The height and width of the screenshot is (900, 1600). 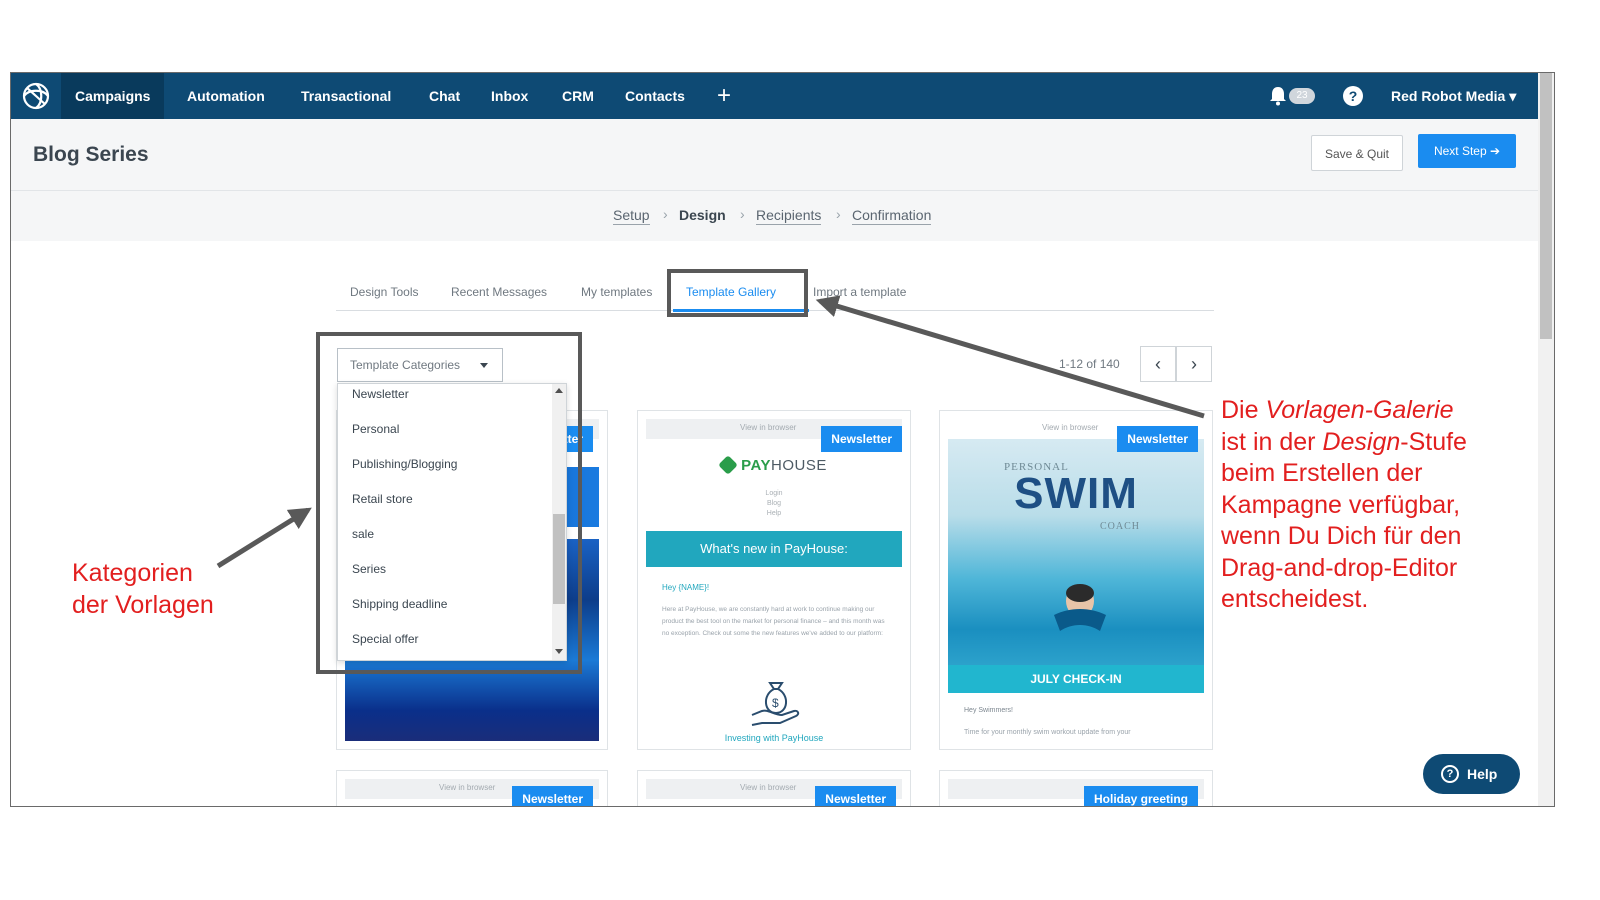 What do you see at coordinates (91, 154) in the screenshot?
I see `page-title: Blog Series` at bounding box center [91, 154].